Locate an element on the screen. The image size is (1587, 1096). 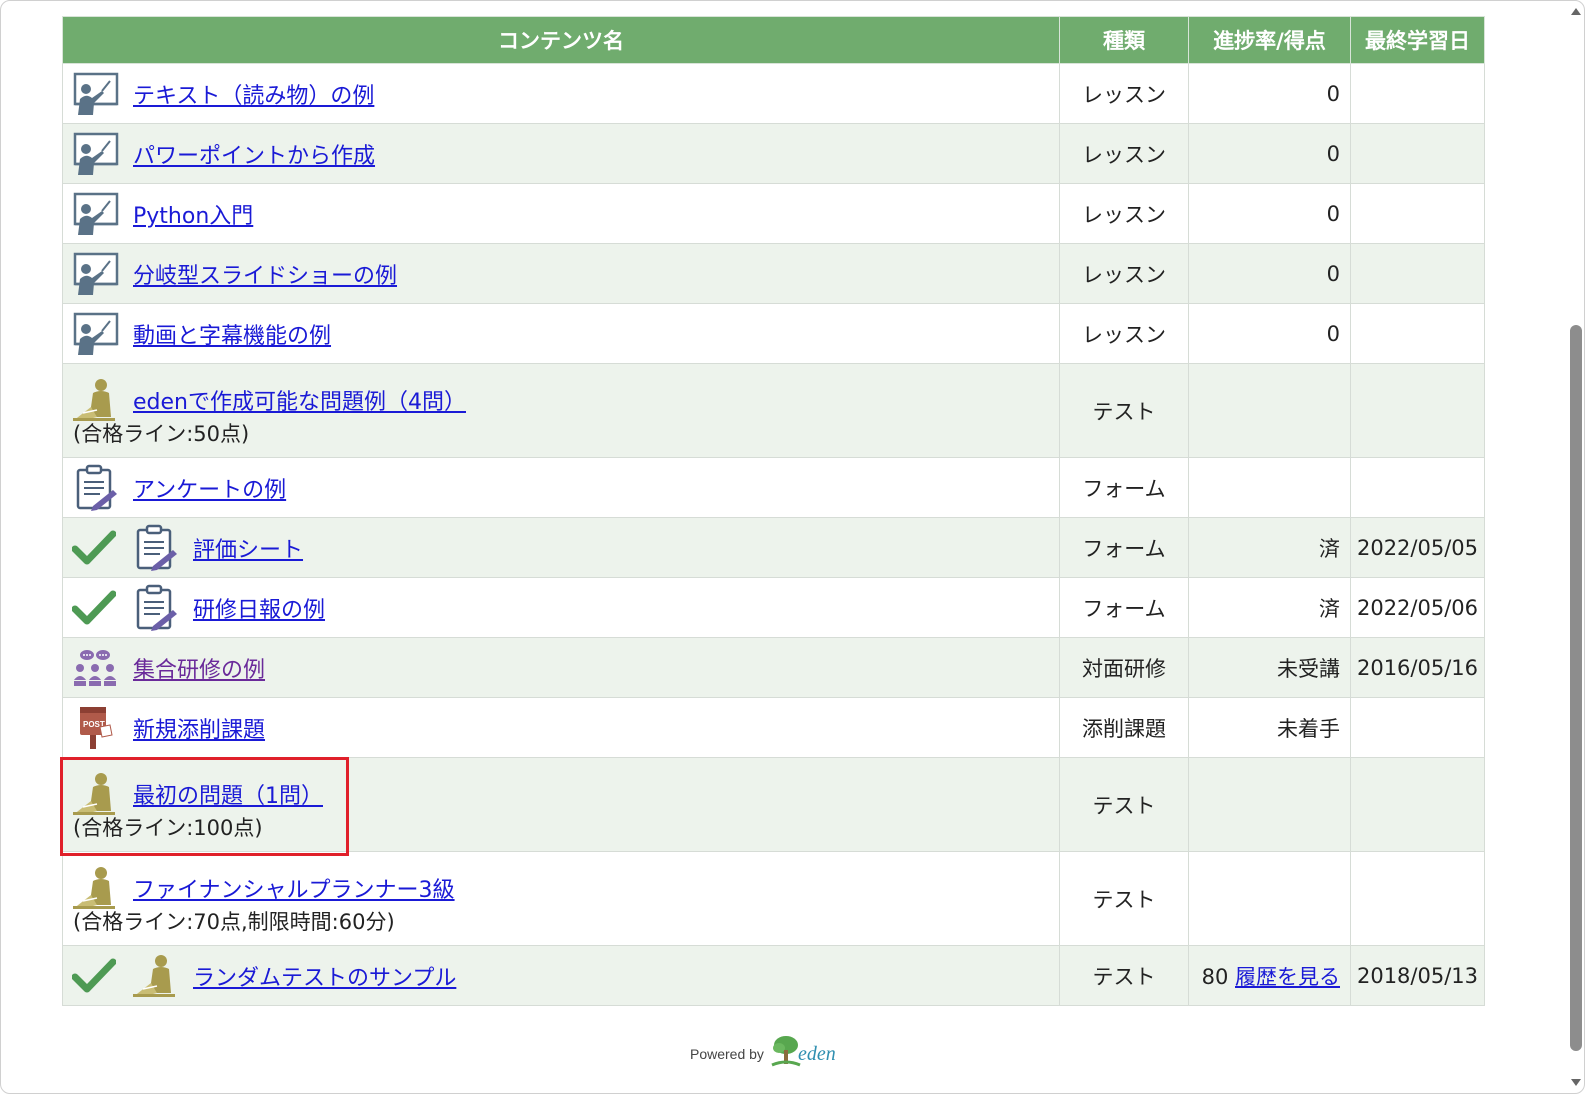
last-study-date: 2016/05/16 is located at coordinates (1417, 667).